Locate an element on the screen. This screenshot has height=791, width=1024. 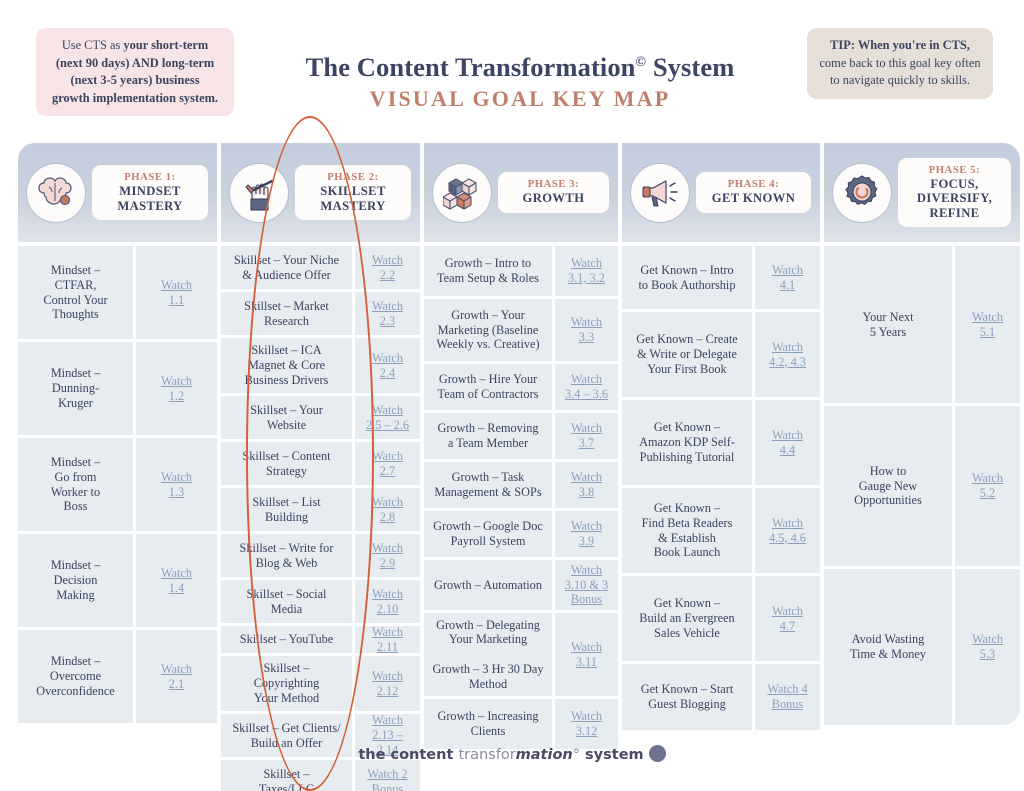
watch-link-line: 5.2 is located at coordinates (987, 493).